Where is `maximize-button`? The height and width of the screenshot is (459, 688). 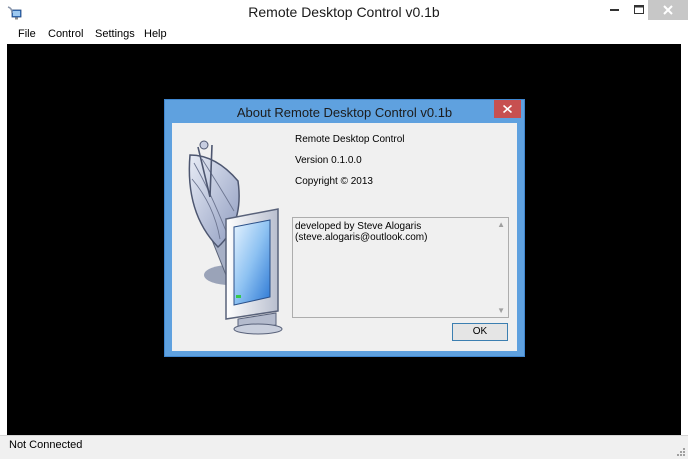
maximize-button is located at coordinates (639, 10).